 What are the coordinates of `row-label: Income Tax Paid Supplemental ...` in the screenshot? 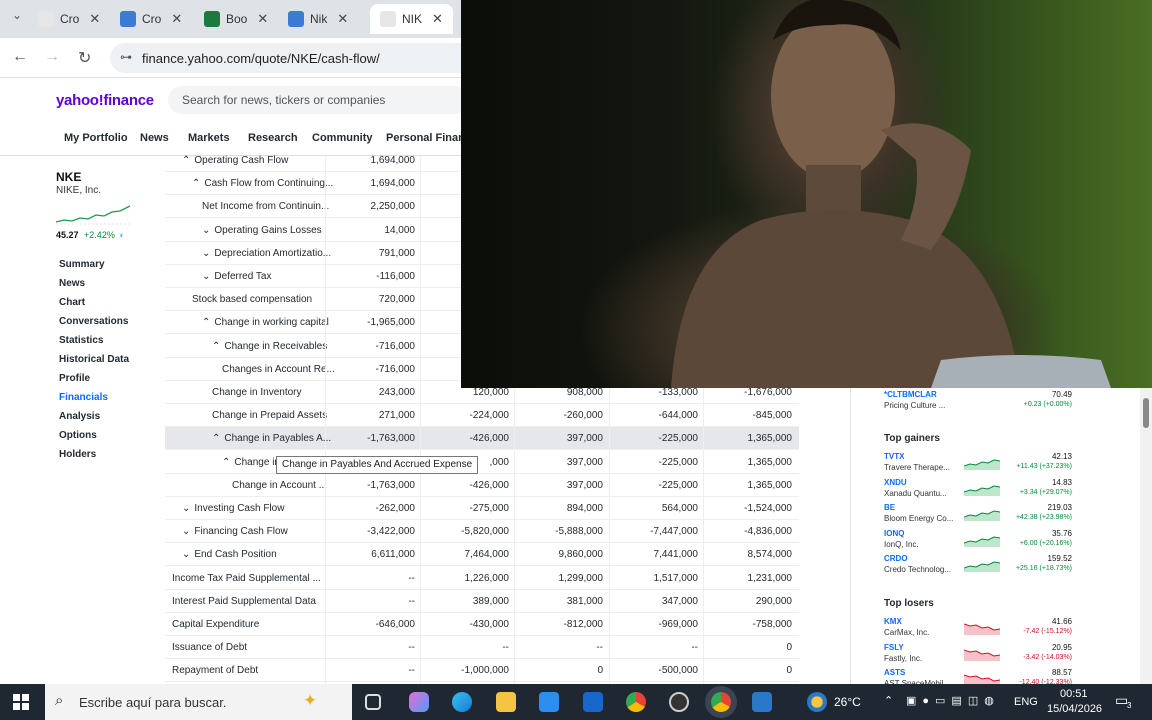 It's located at (246, 578).